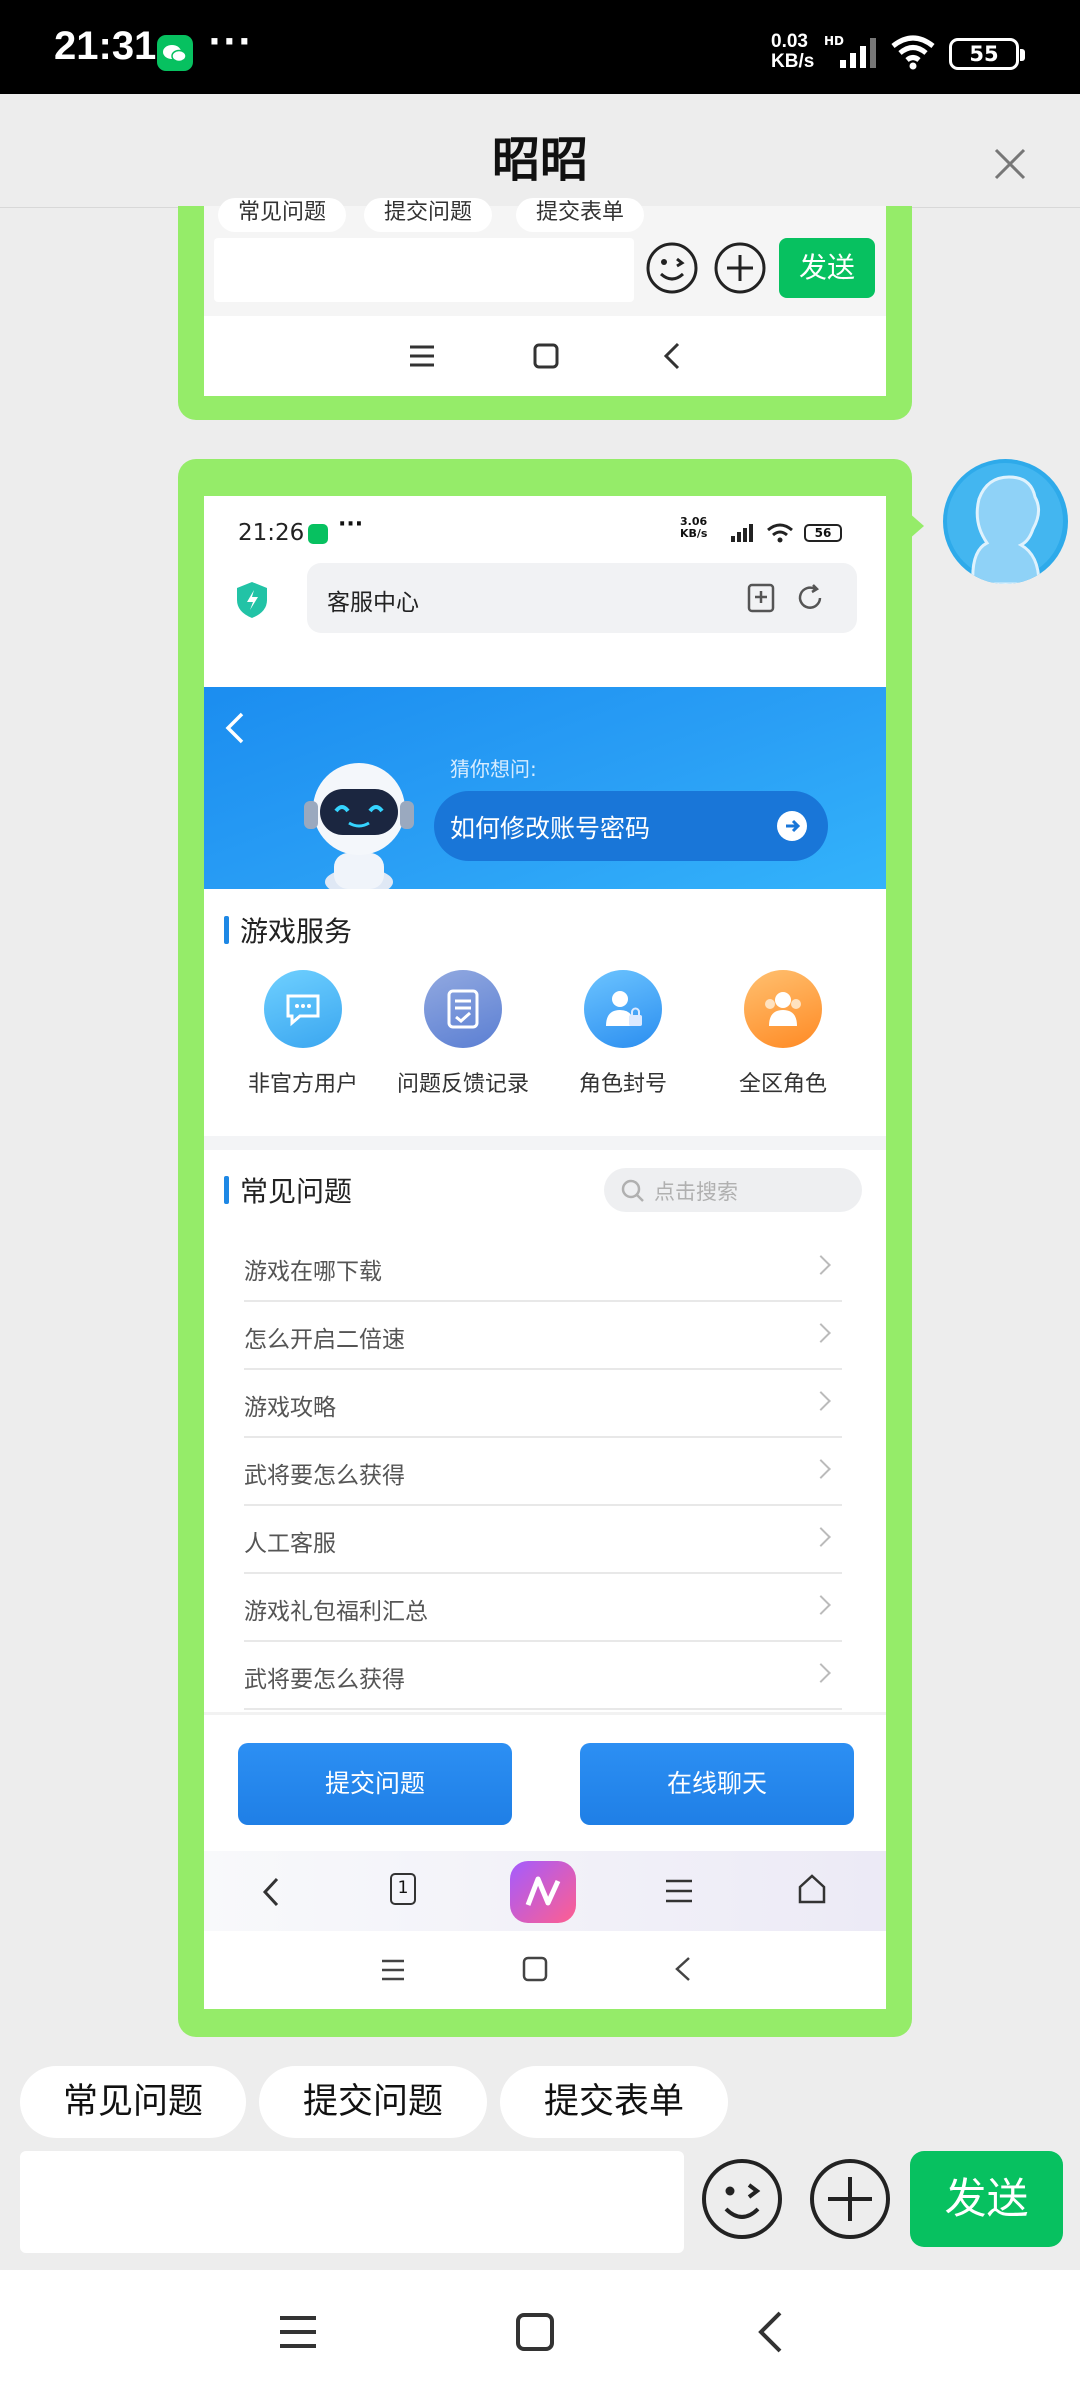  Describe the element at coordinates (582, 598) in the screenshot. I see `address-bar: 客服中心` at that location.